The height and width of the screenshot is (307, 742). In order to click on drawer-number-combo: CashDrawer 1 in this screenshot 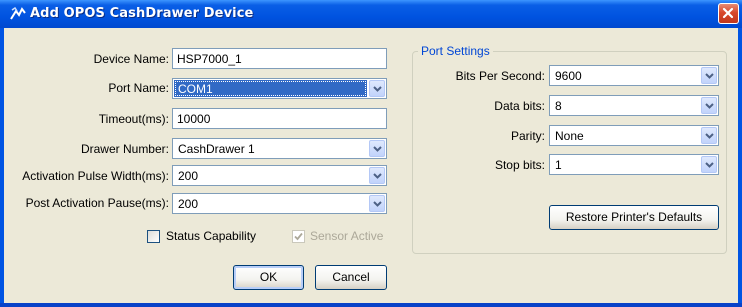, I will do `click(279, 148)`.